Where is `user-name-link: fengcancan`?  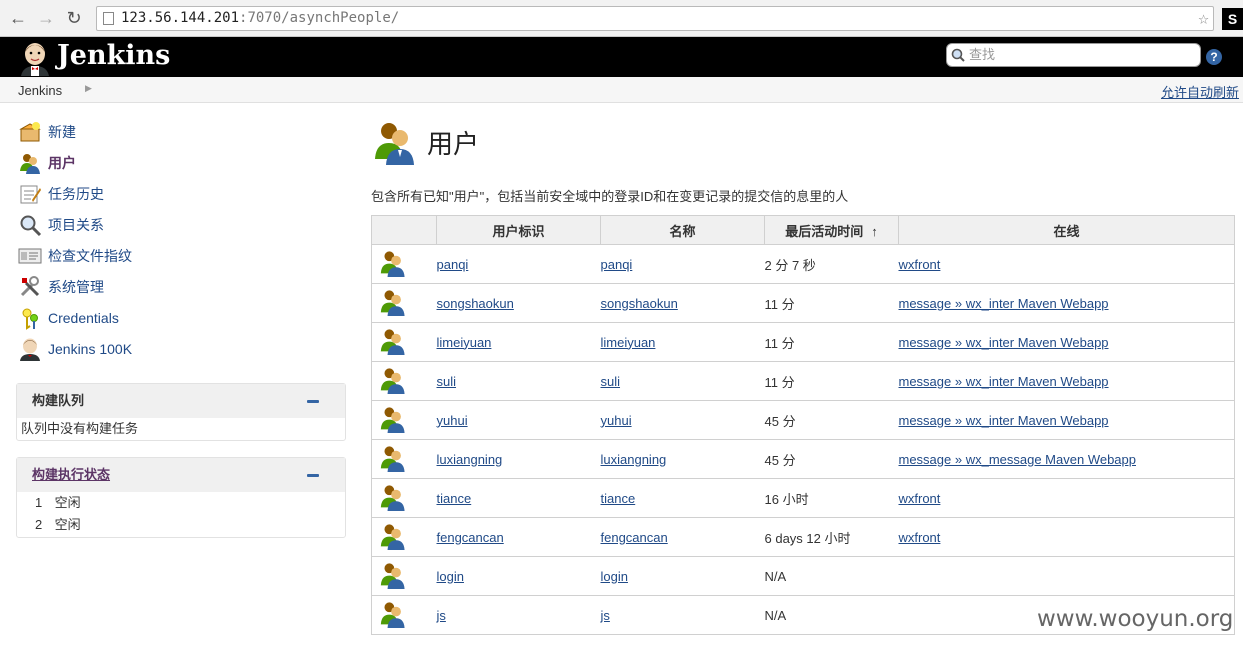
user-name-link: fengcancan is located at coordinates (634, 537).